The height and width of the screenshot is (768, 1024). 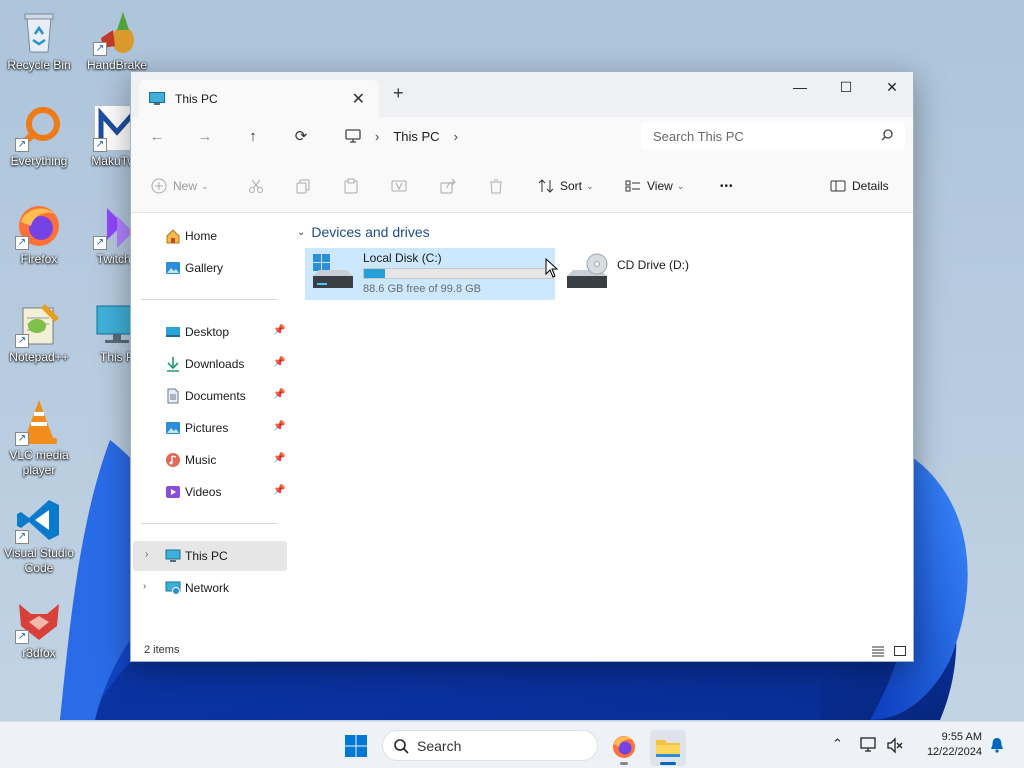 I want to click on taskbar-file-explorer, so click(x=668, y=748).